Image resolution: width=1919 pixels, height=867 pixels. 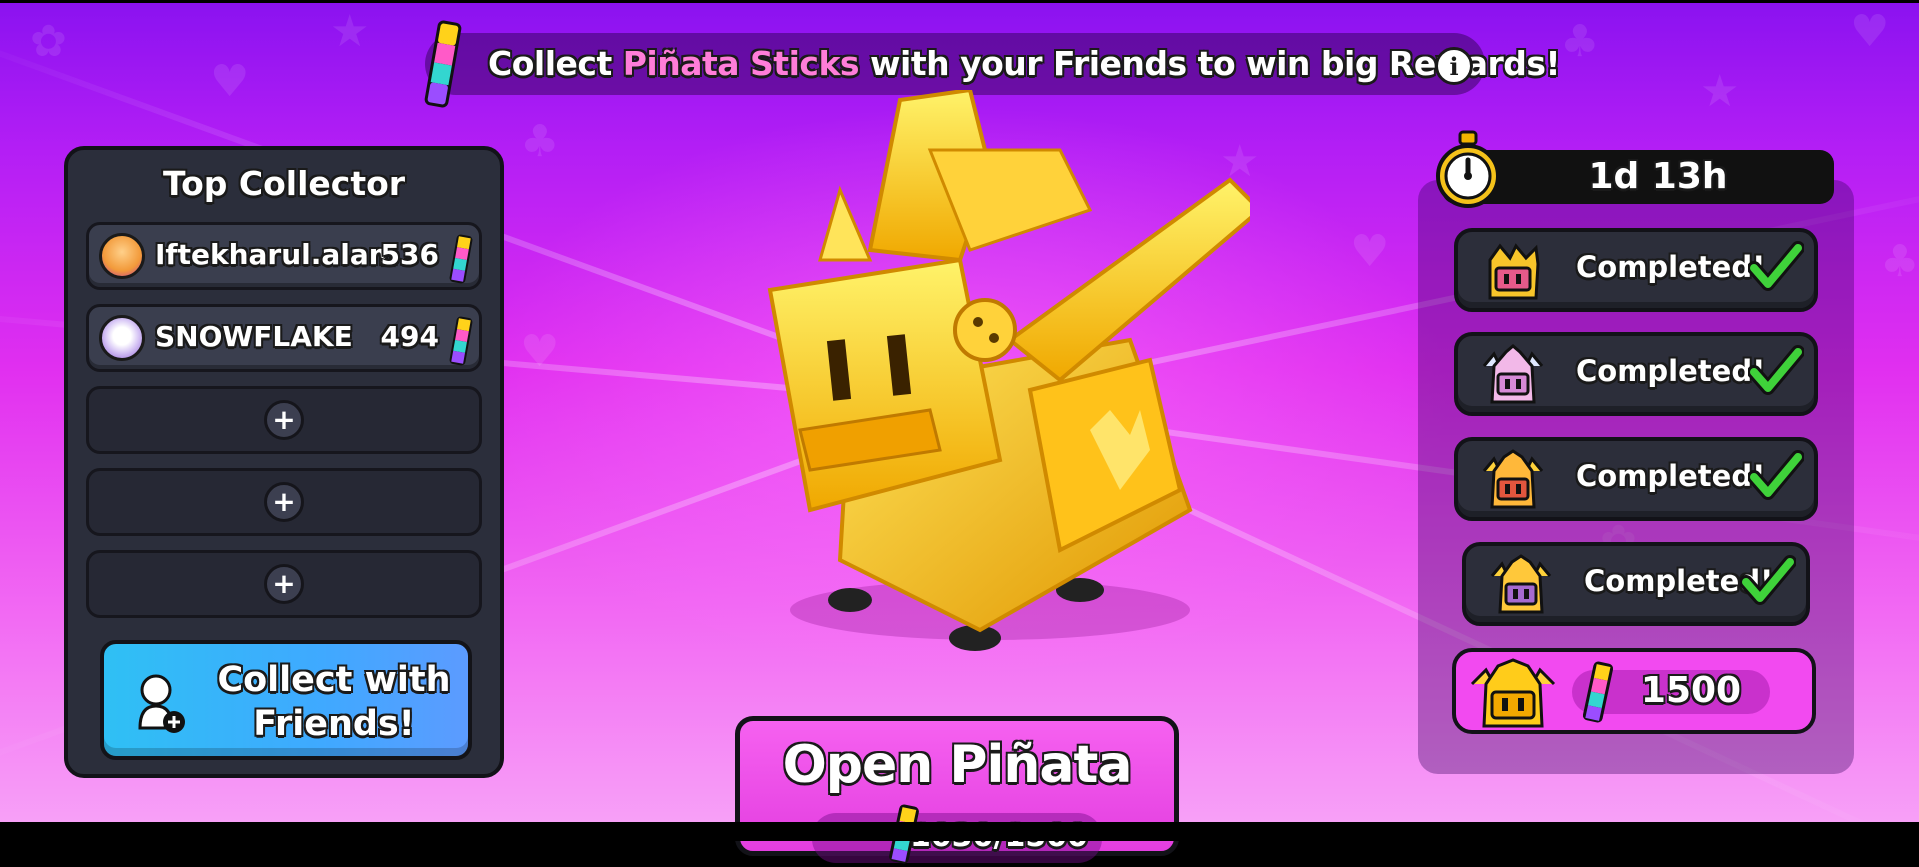 What do you see at coordinates (957, 765) in the screenshot?
I see `open-pinata-label: Open Piñata` at bounding box center [957, 765].